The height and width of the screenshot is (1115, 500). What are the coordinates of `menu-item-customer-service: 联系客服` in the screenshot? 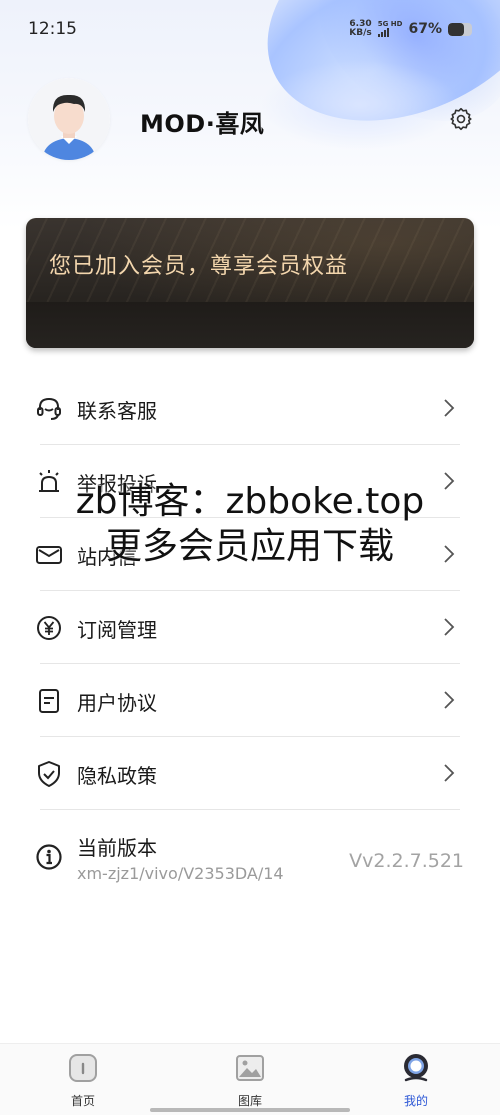 It's located at (250, 408).